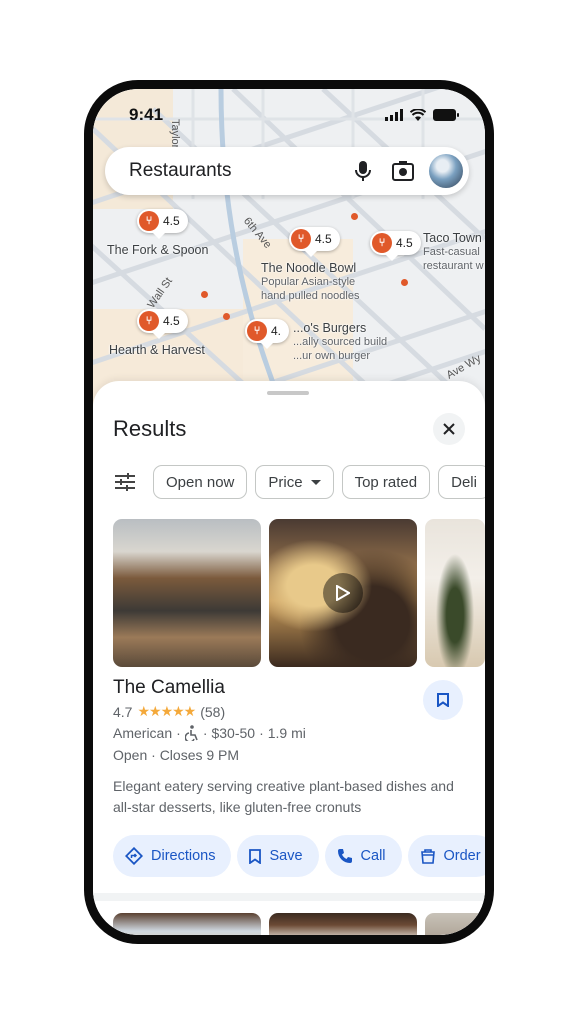 This screenshot has width=576, height=1024. I want to click on filter-settings-button, so click(125, 482).